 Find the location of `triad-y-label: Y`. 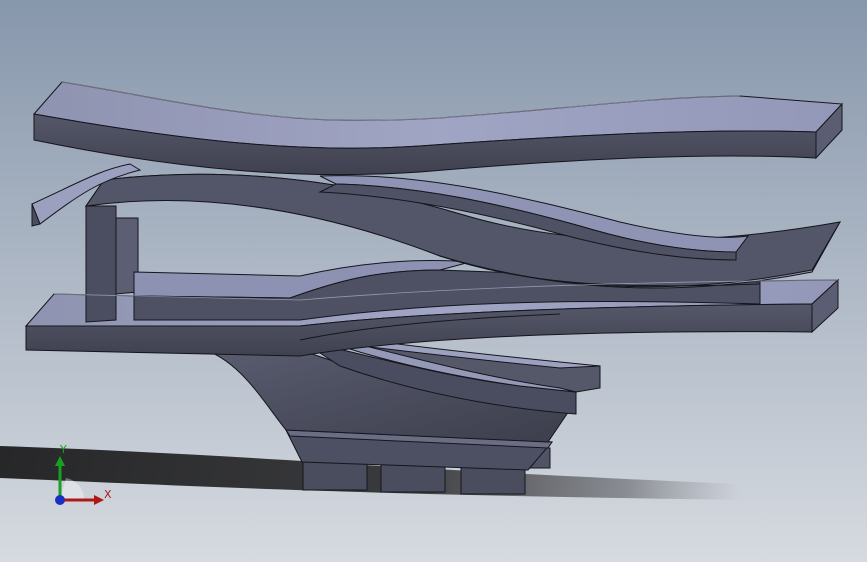

triad-y-label: Y is located at coordinates (63, 449).